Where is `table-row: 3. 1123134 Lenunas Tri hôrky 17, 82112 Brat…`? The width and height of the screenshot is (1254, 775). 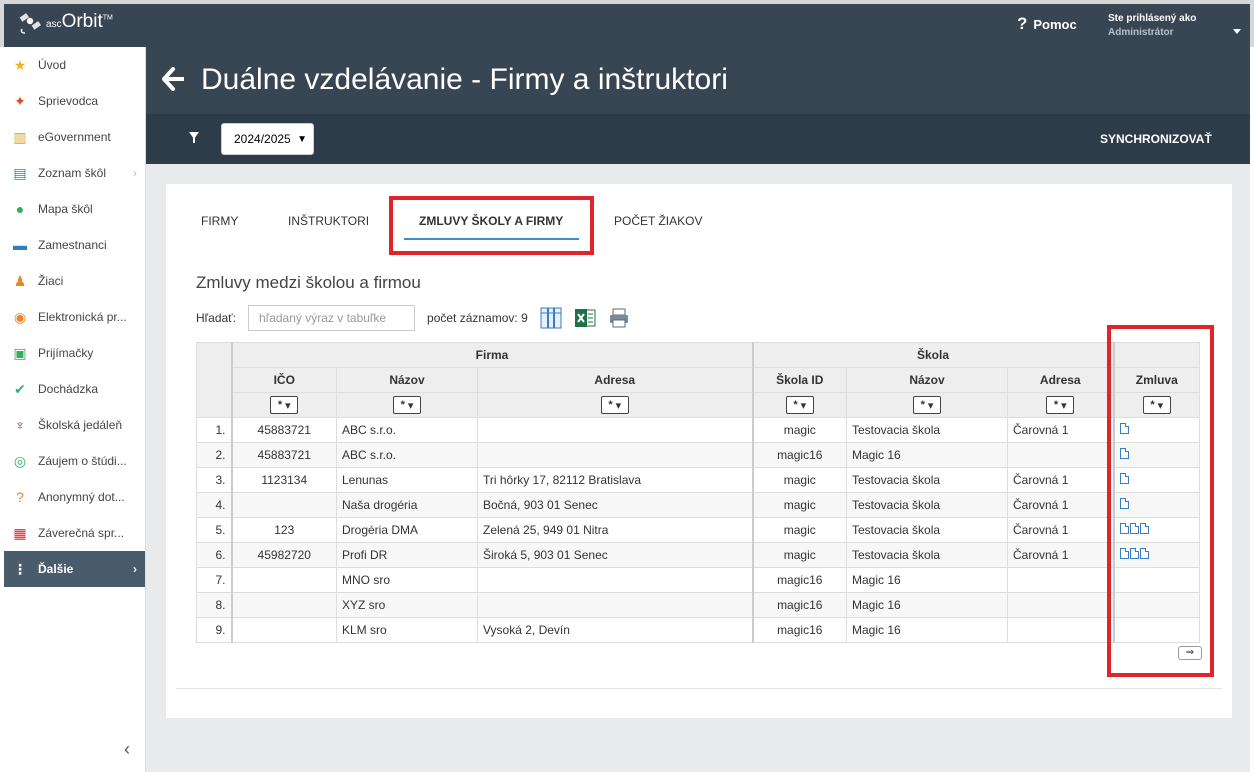
table-row: 3. 1123134 Lenunas Tri hôrky 17, 82112 Brat… is located at coordinates (698, 480).